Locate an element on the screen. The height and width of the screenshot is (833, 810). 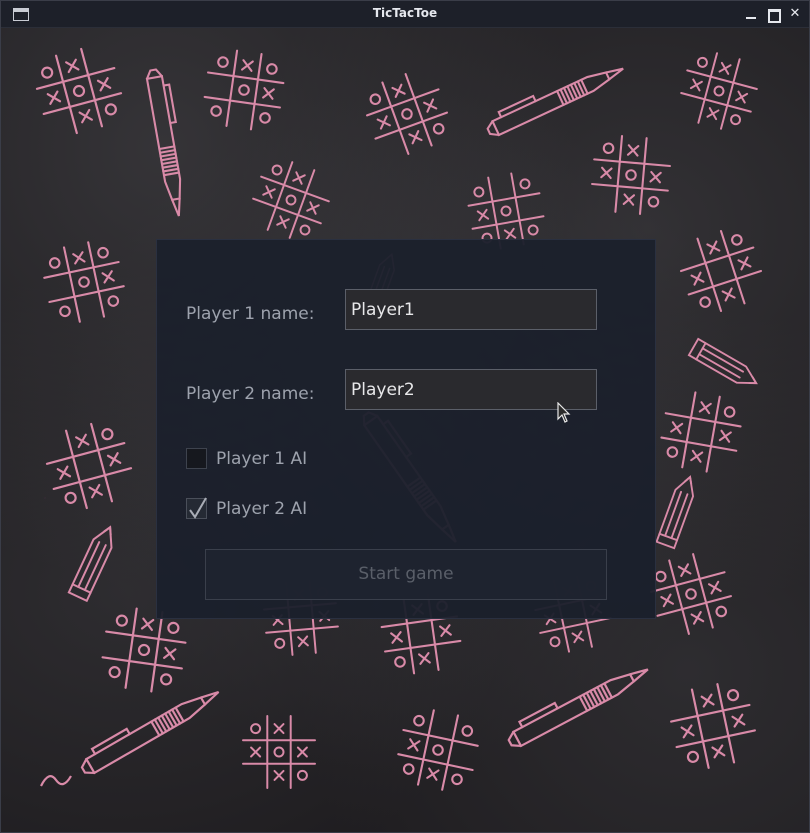
player1-name-label: Player 1 name: is located at coordinates (250, 314).